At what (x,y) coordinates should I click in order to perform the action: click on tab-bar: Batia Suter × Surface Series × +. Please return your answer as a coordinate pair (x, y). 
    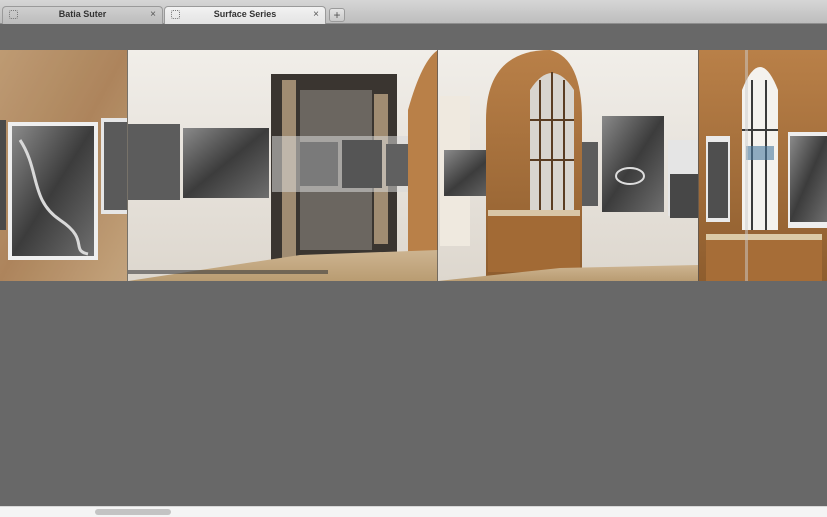
    Looking at the image, I should click on (413, 12).